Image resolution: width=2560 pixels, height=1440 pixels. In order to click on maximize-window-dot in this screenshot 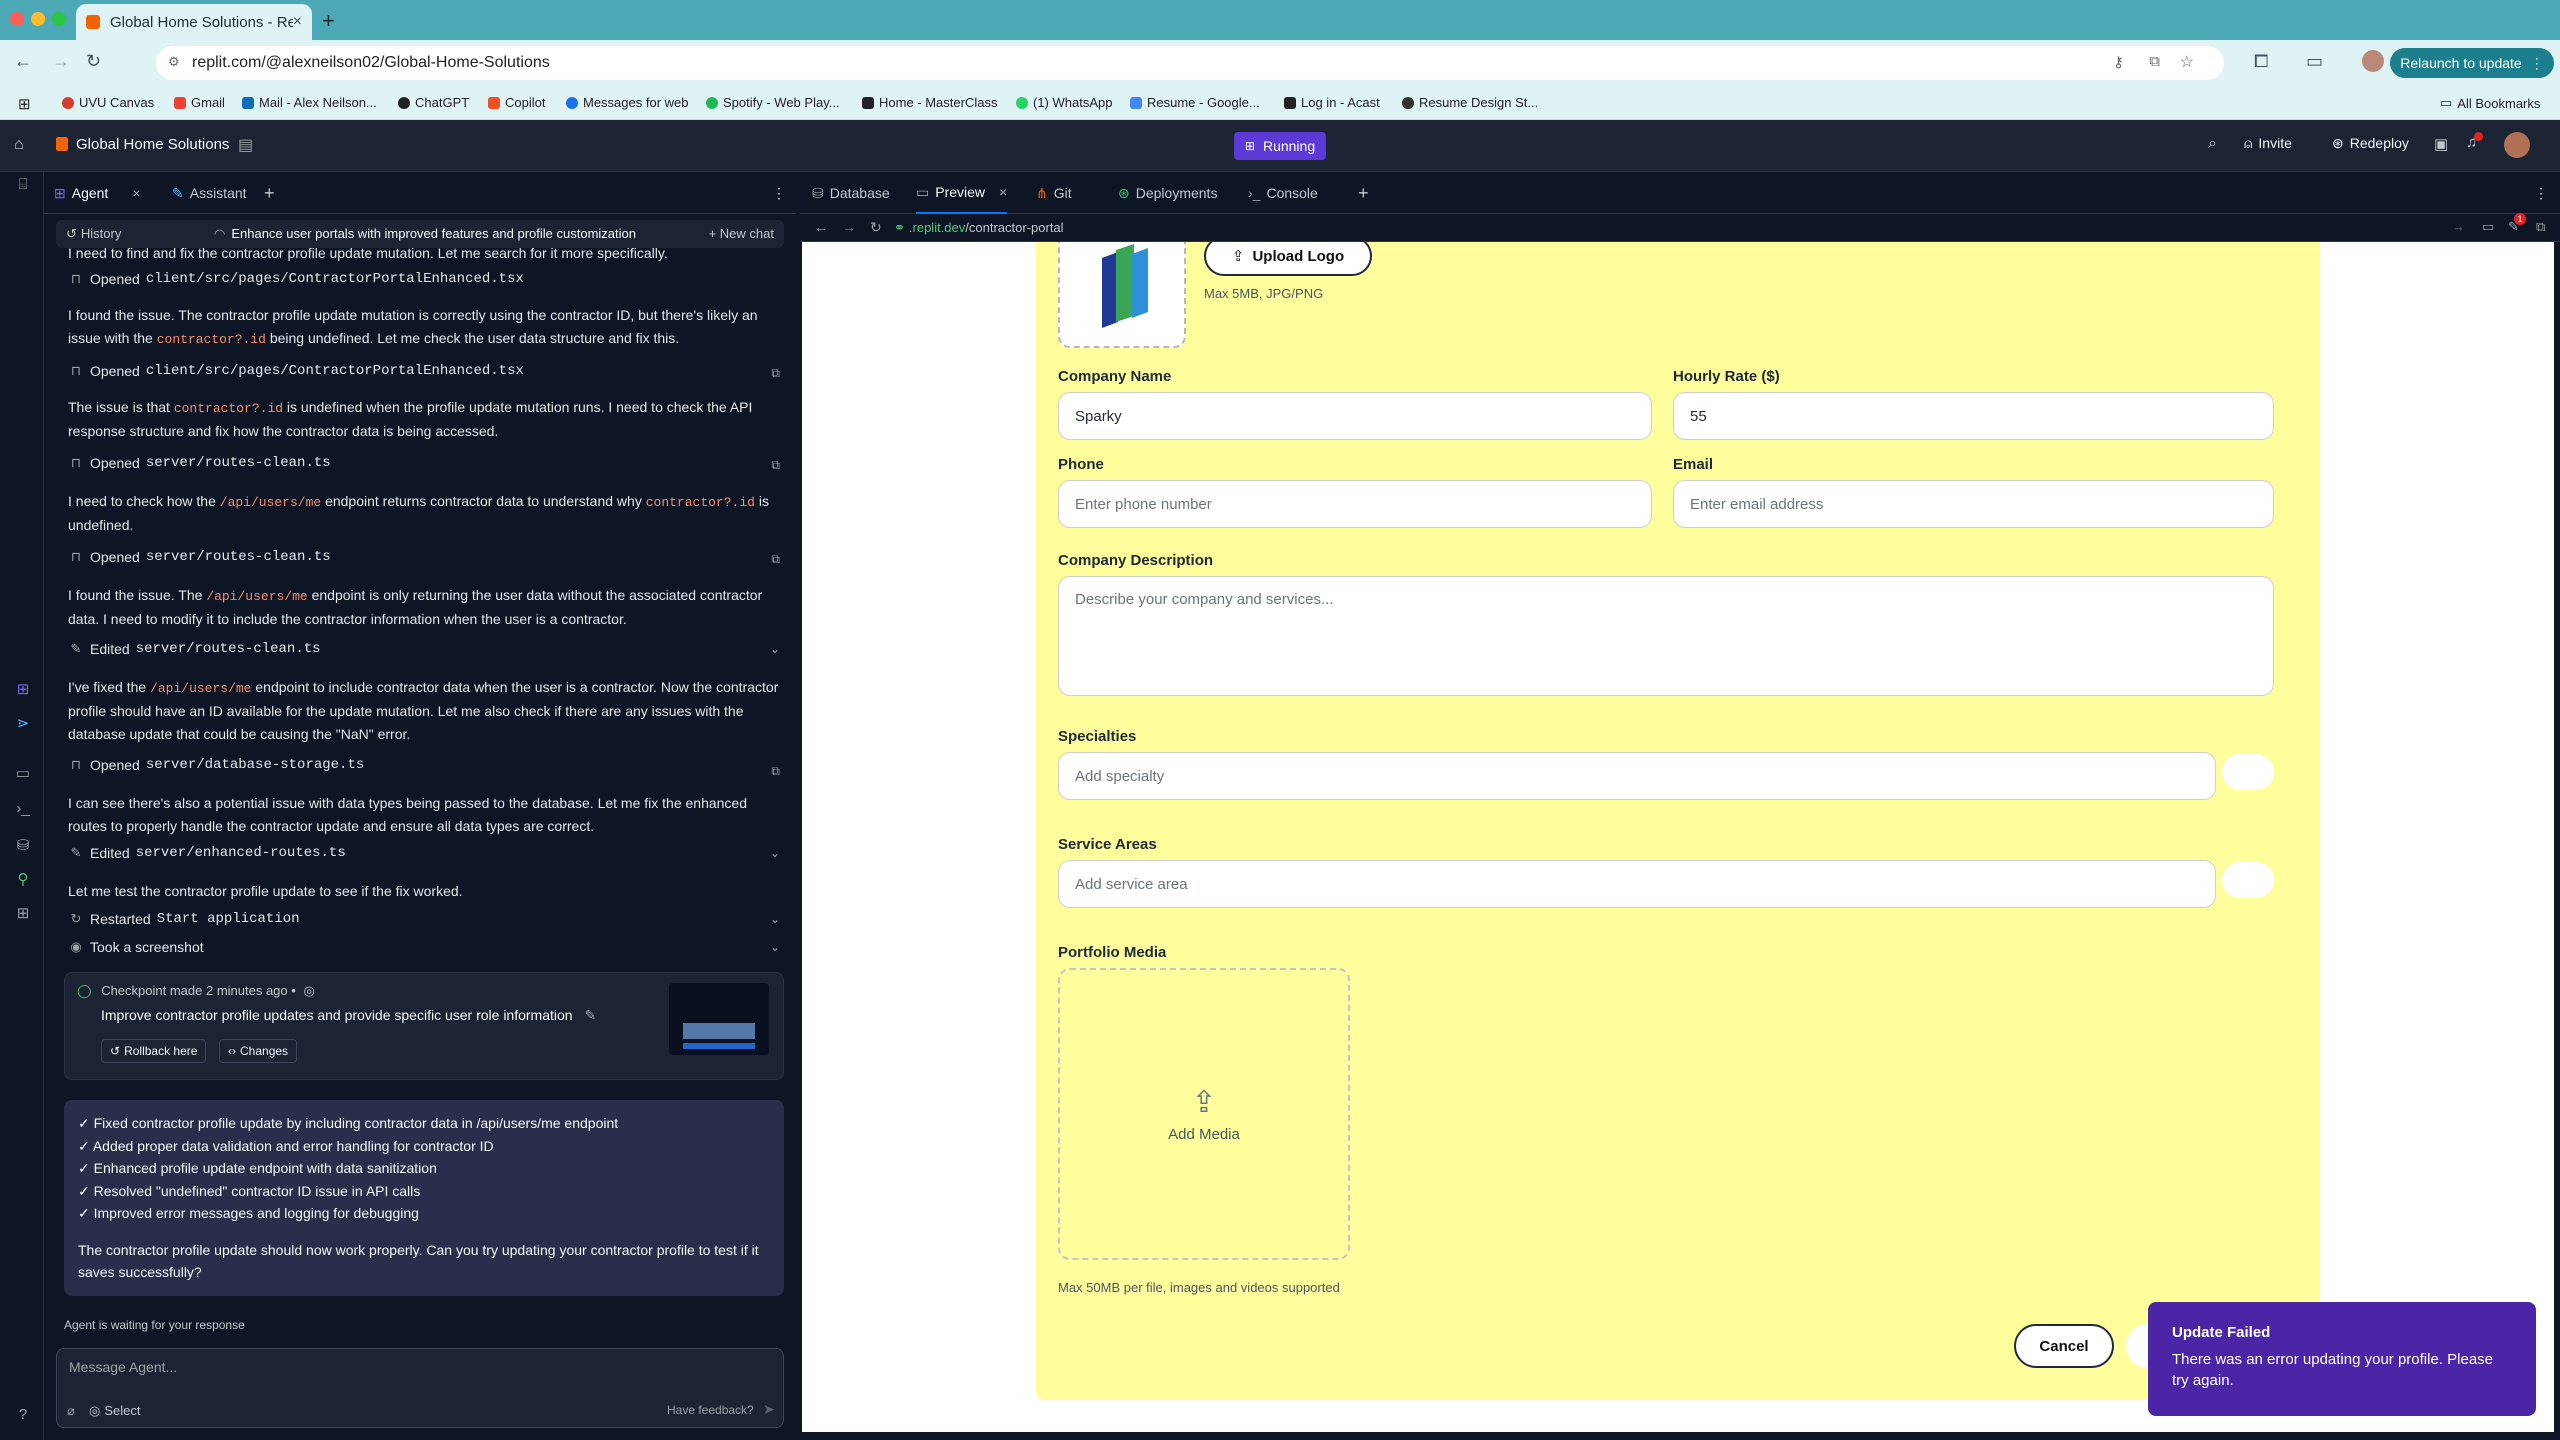, I will do `click(59, 19)`.